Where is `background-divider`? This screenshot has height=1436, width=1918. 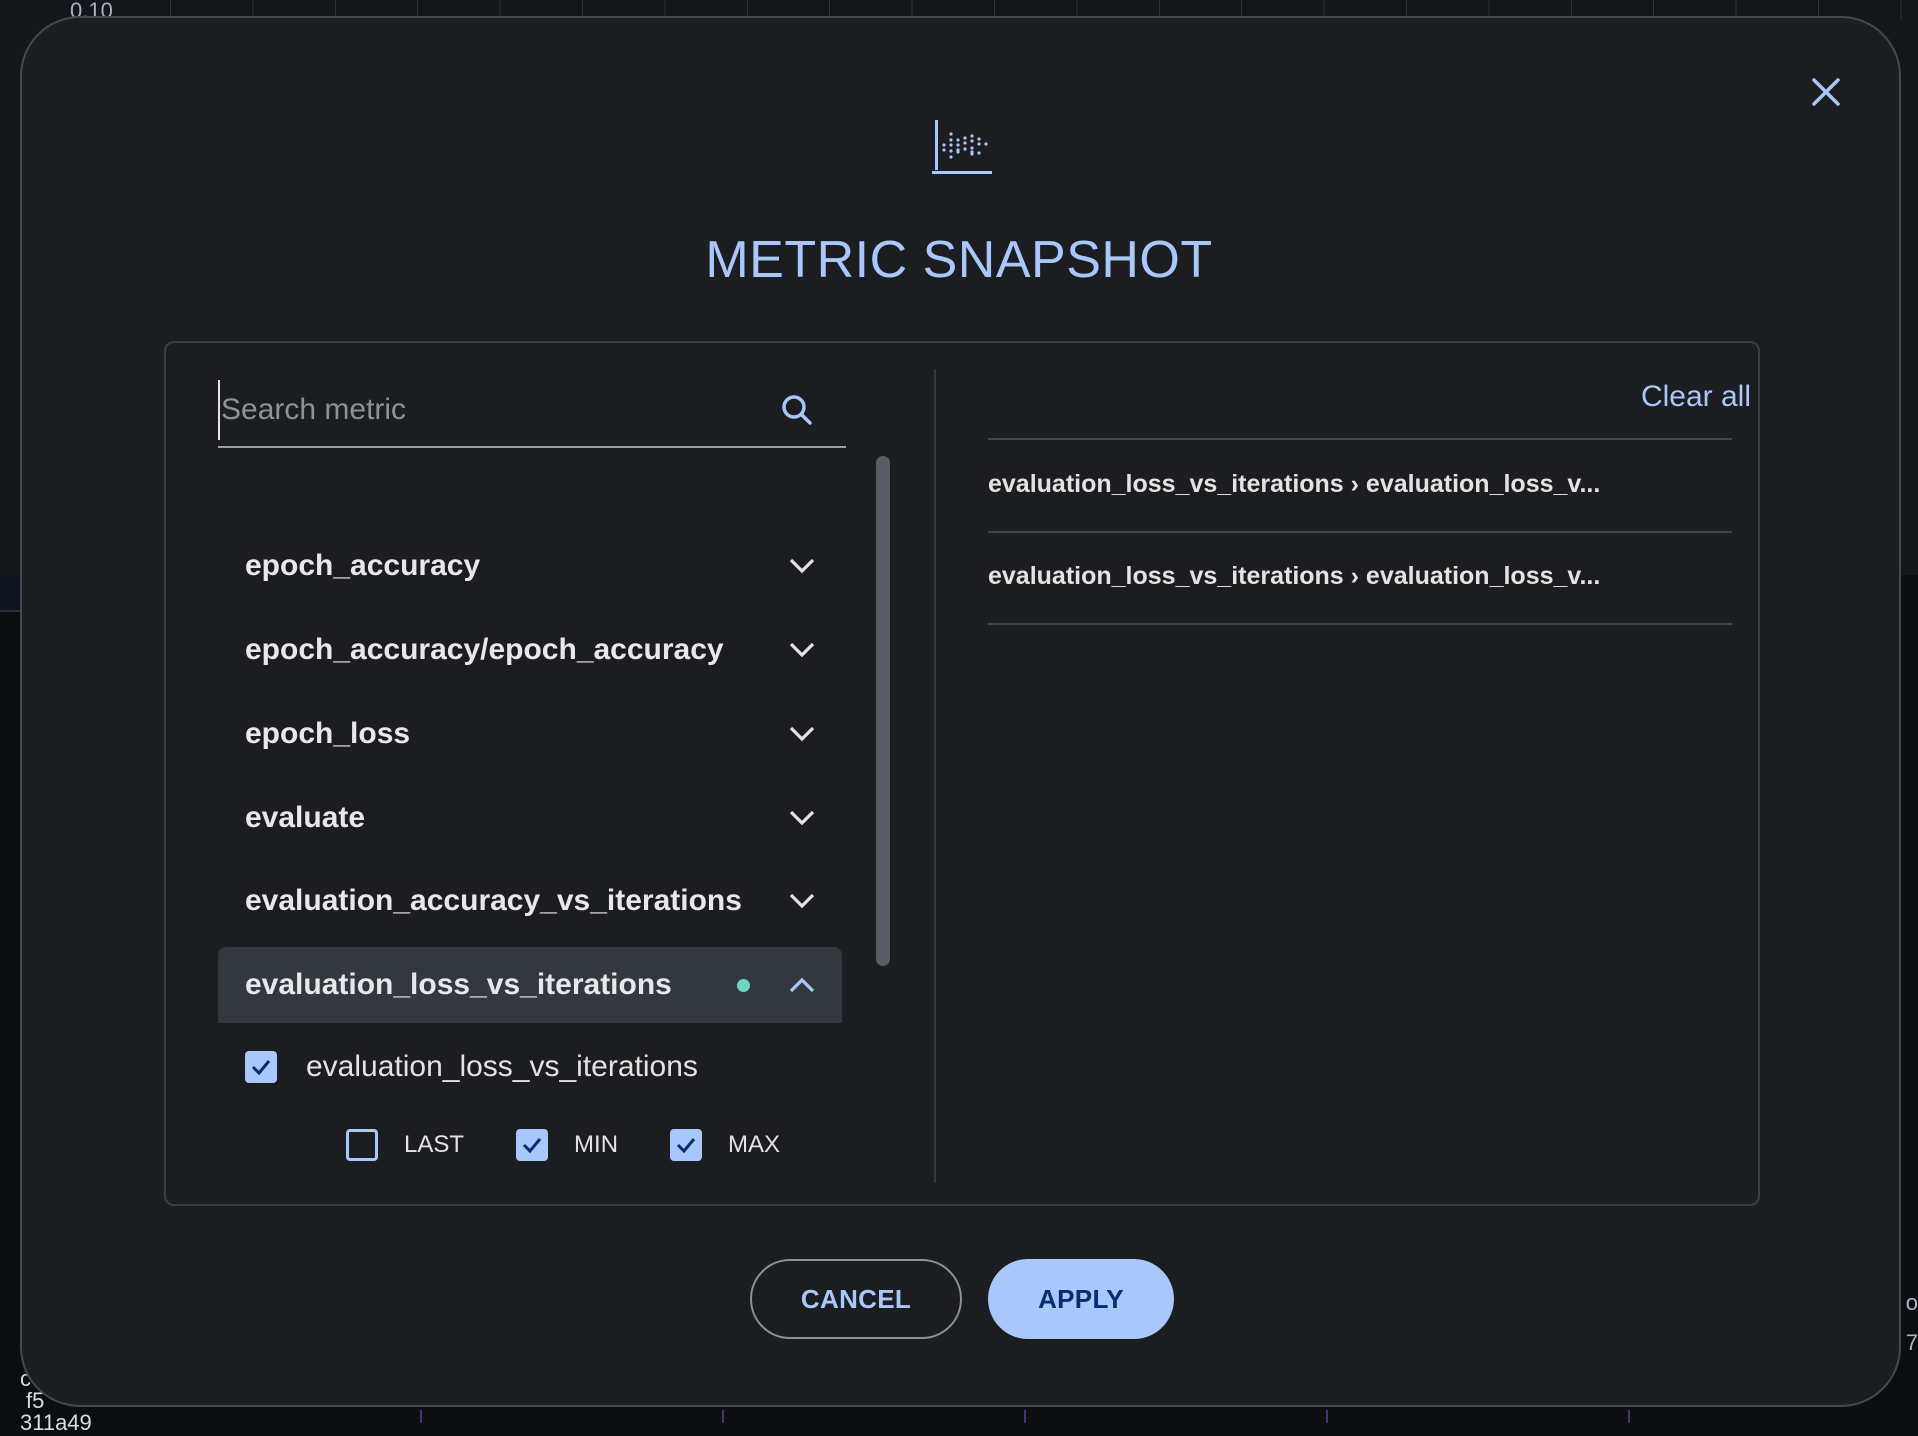
background-divider is located at coordinates (10, 593).